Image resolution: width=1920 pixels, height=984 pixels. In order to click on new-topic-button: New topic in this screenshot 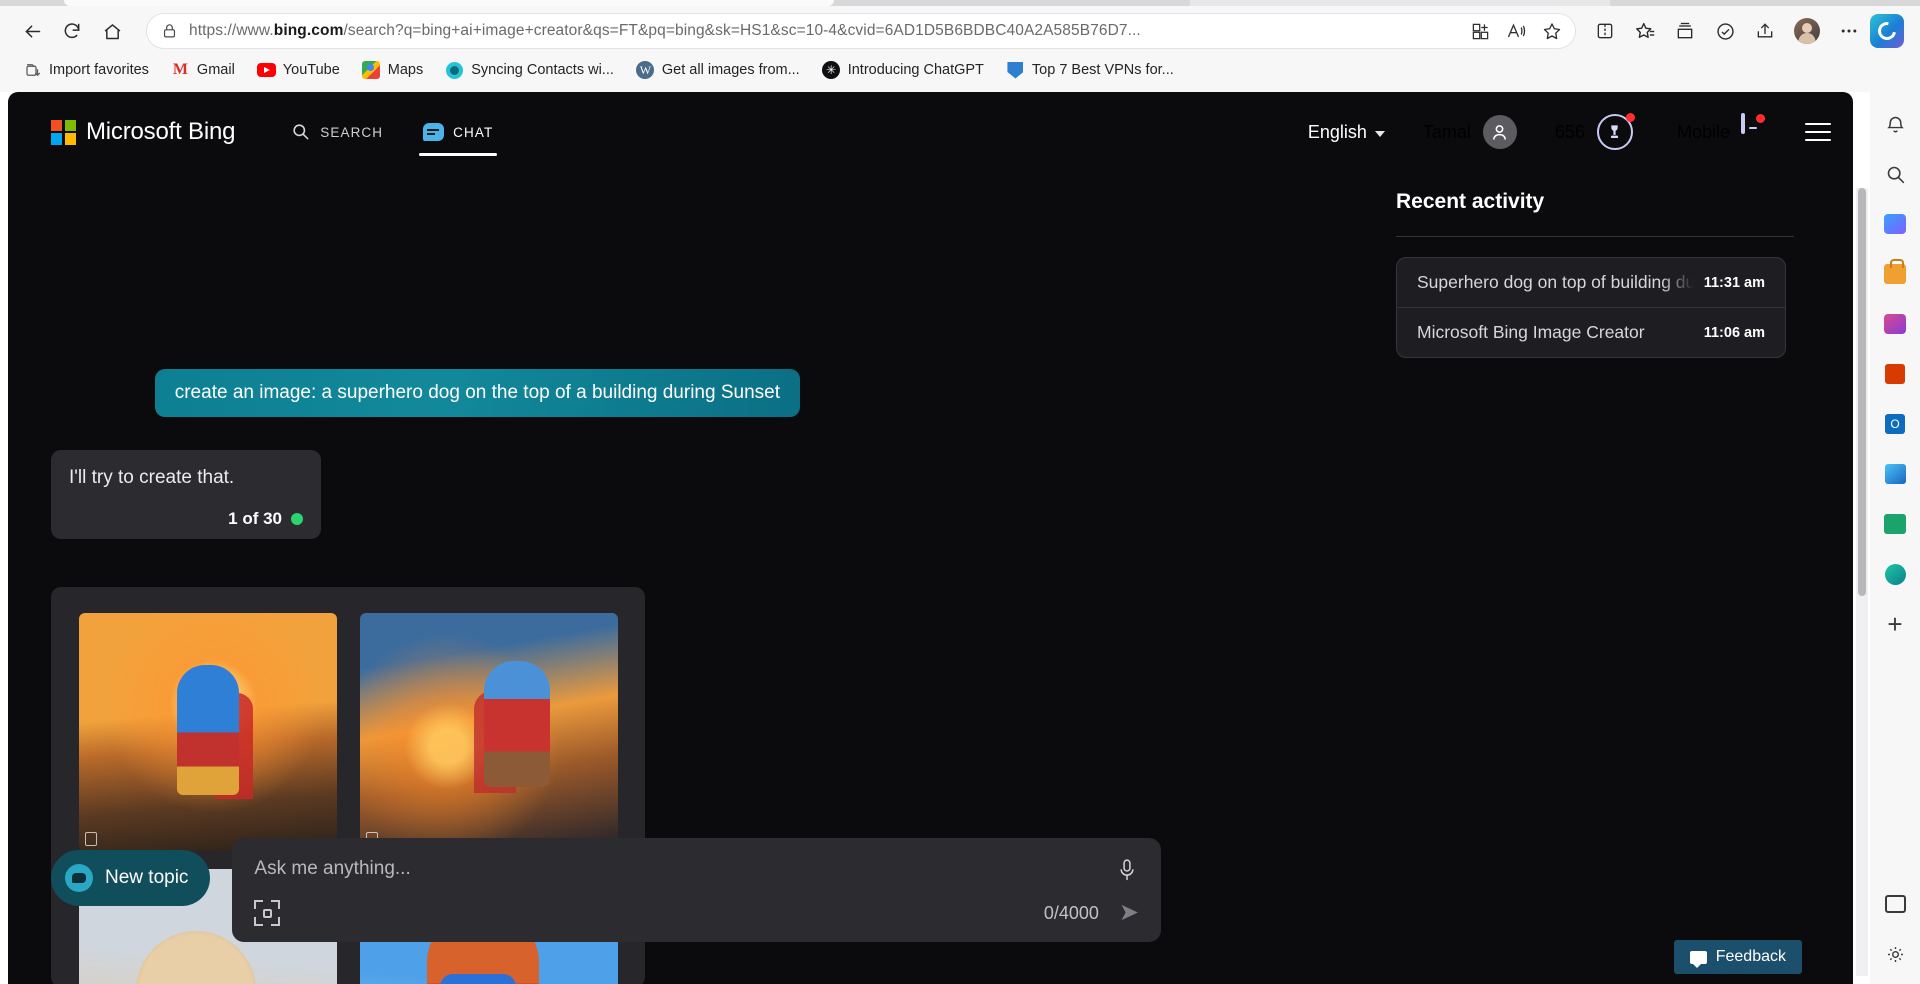, I will do `click(131, 878)`.